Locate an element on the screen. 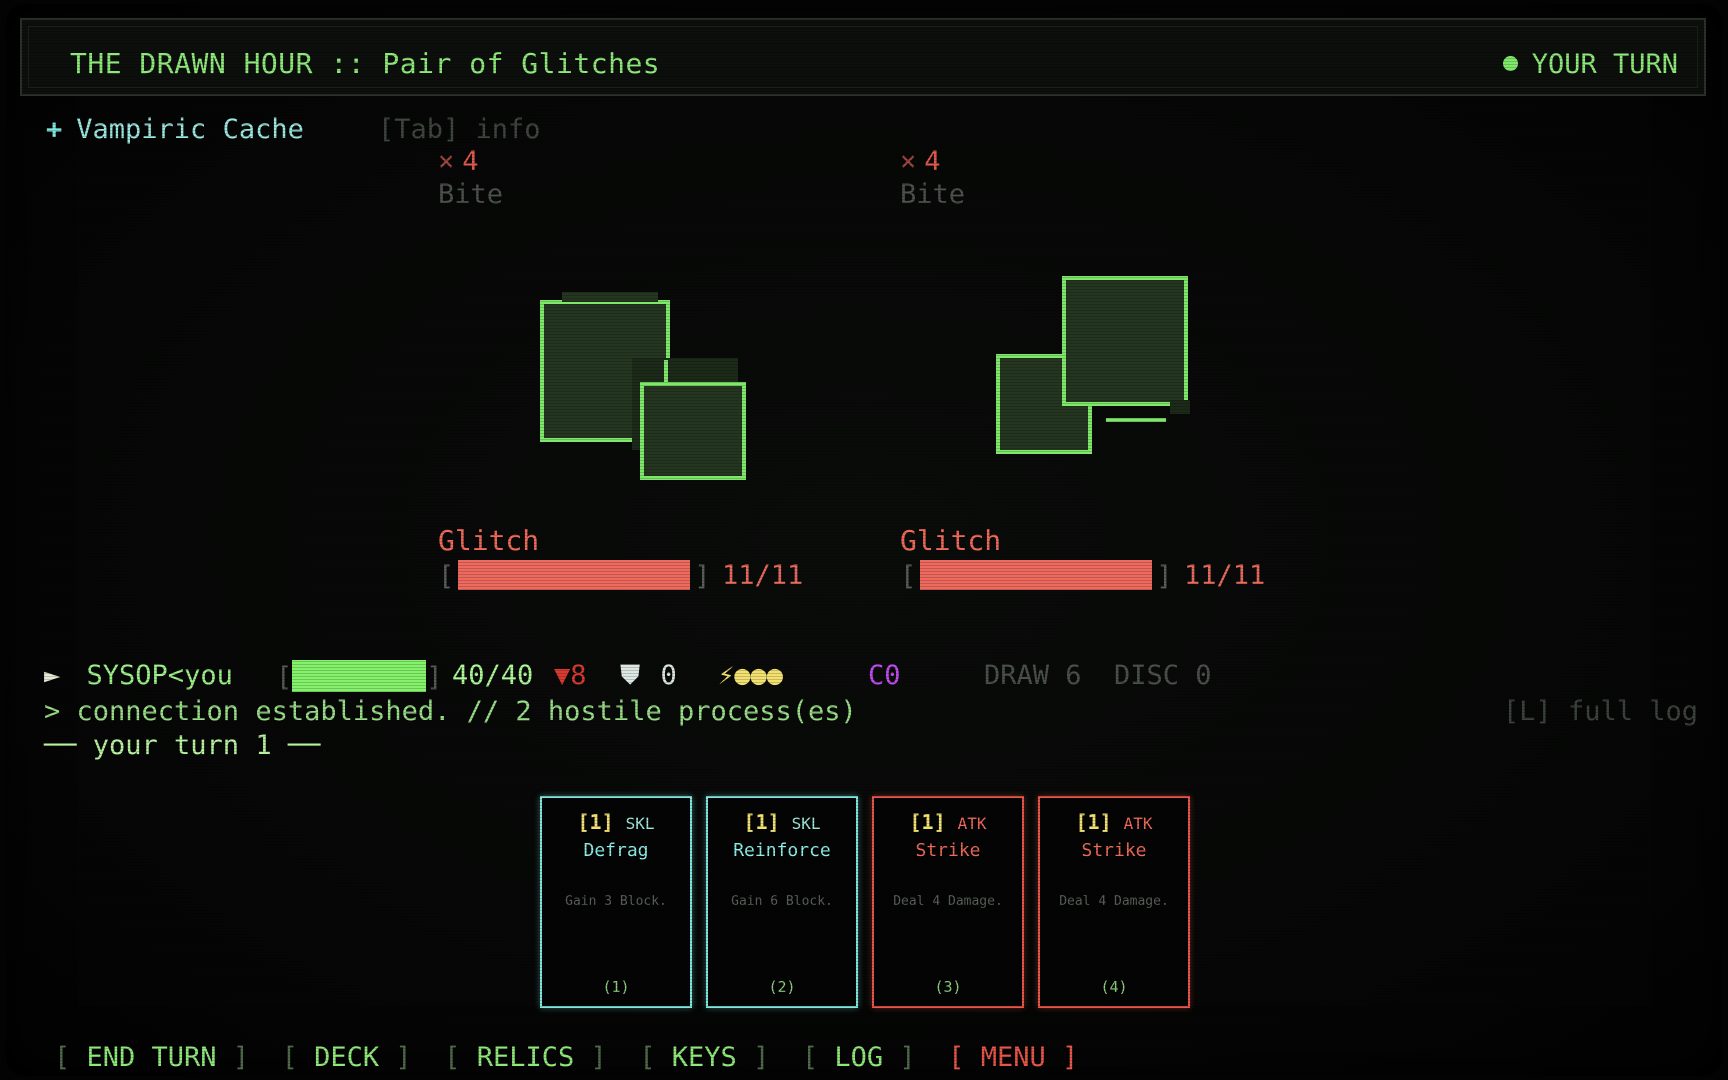  full-log-hint: [L] full log is located at coordinates (1600, 711).